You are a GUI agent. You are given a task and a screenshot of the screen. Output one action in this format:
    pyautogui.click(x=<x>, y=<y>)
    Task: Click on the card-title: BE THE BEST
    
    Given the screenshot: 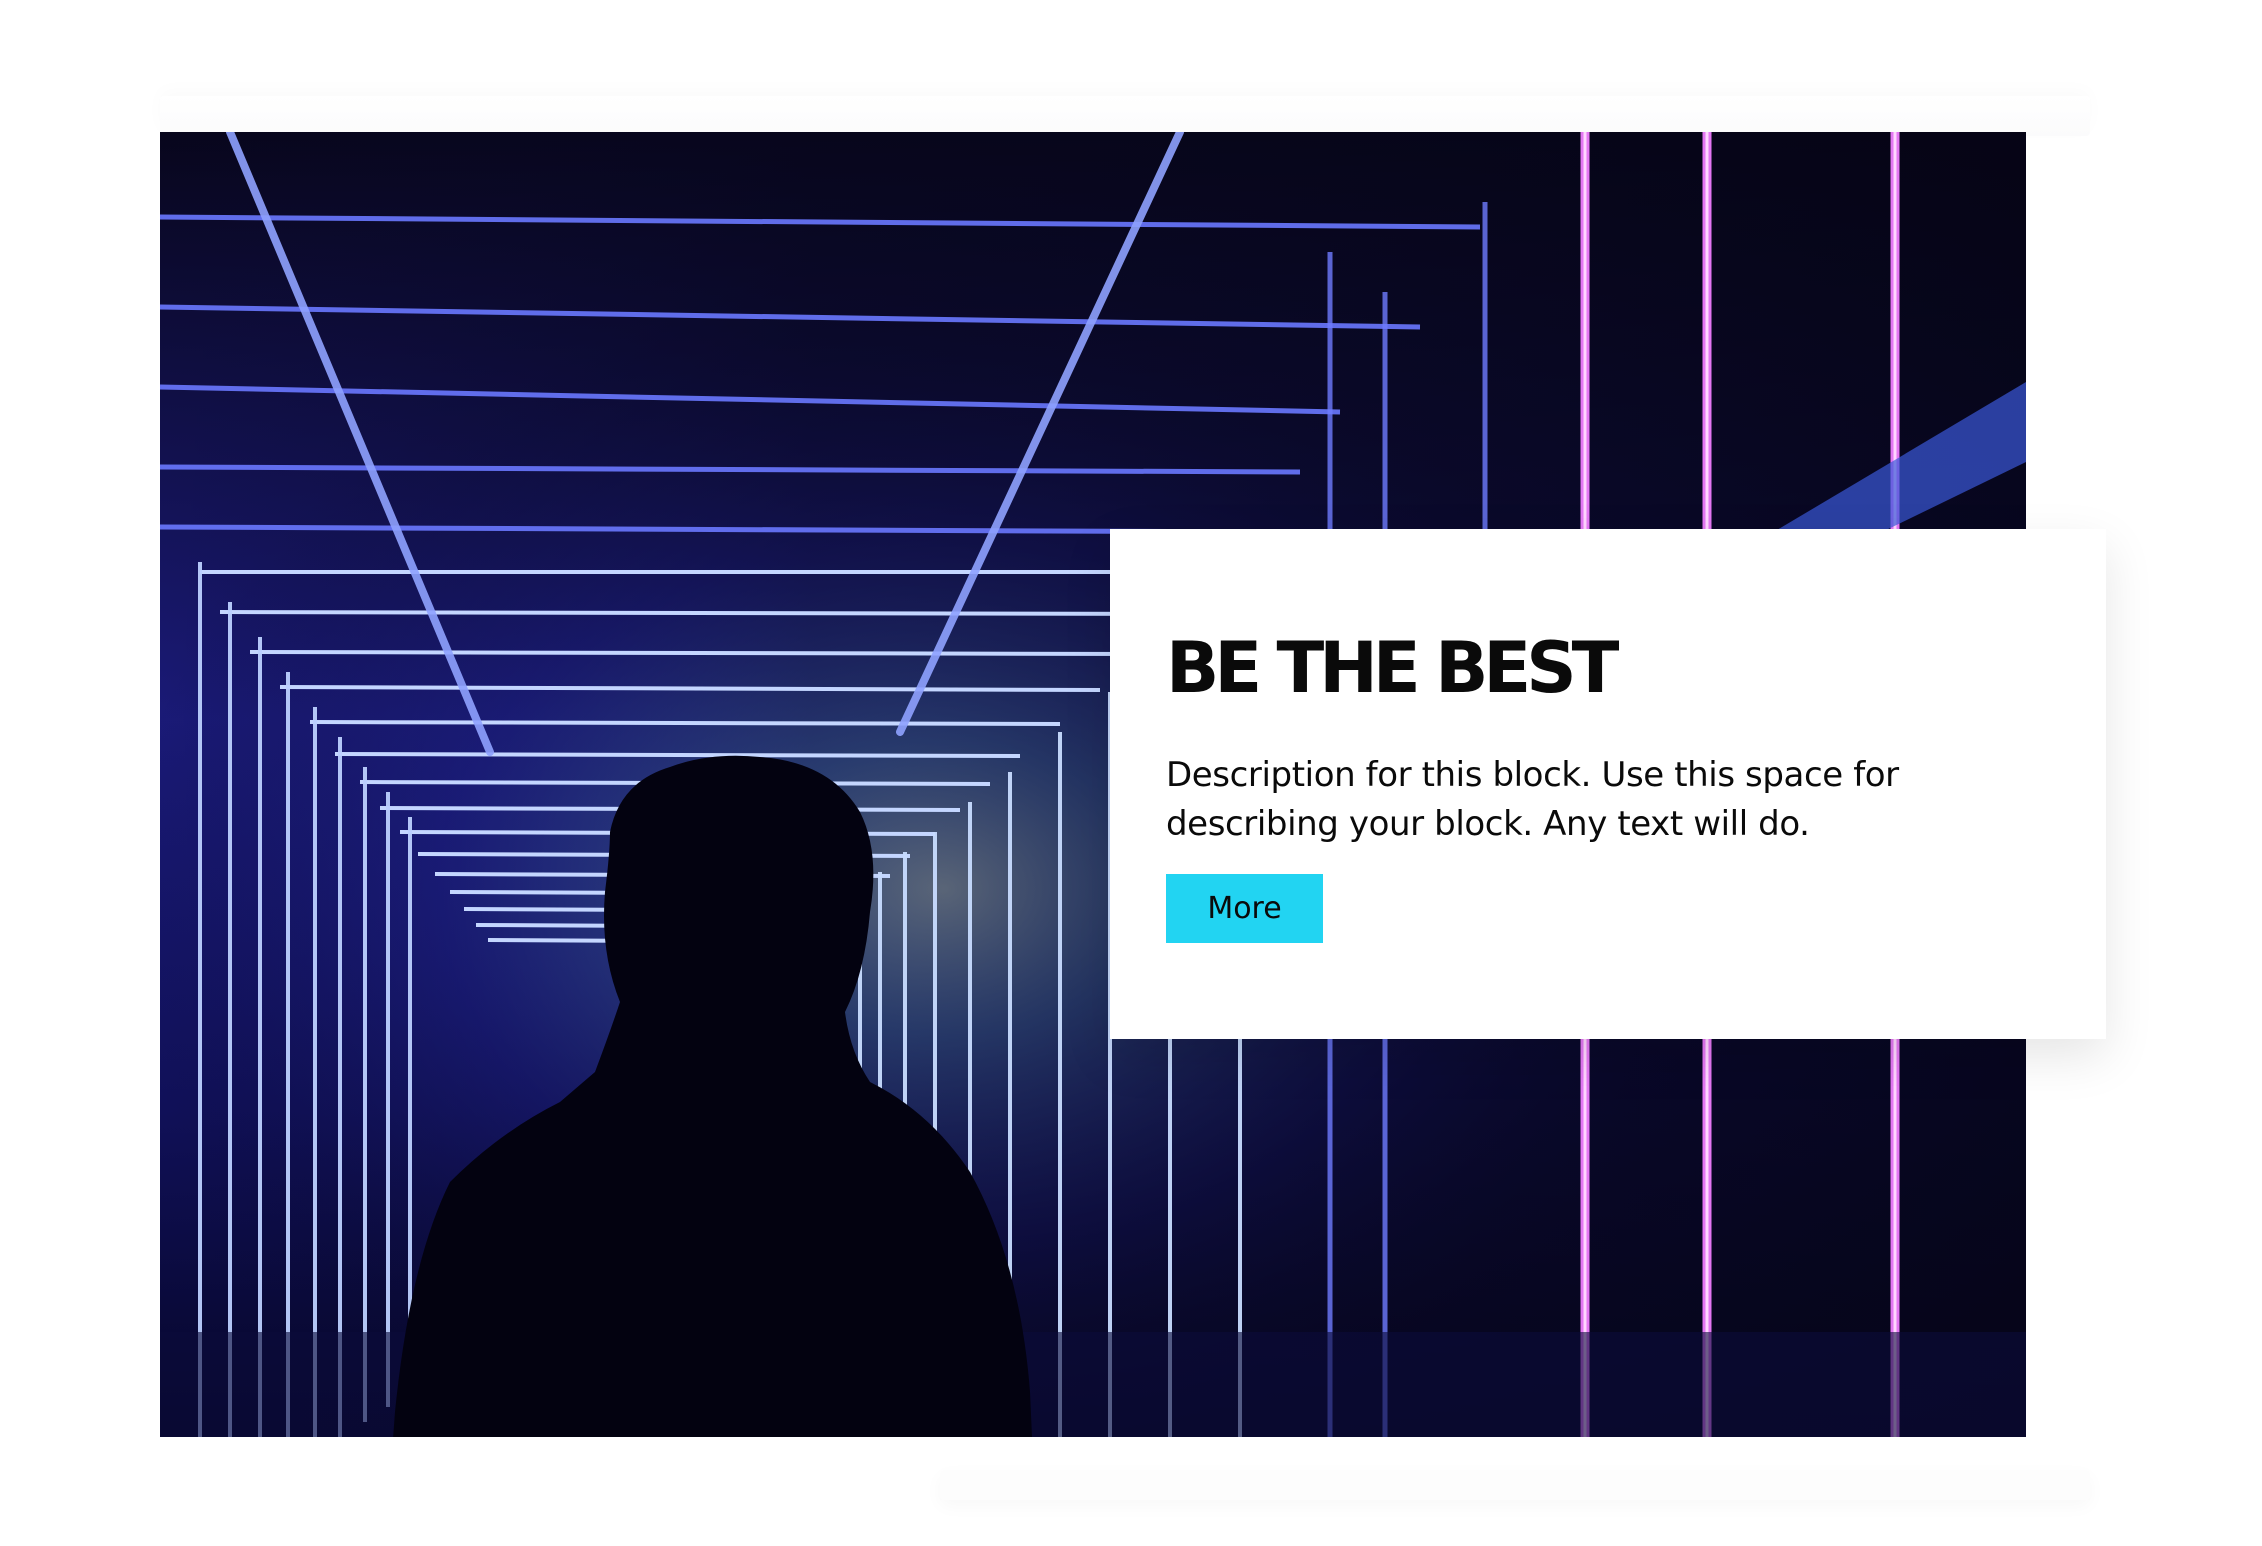 What is the action you would take?
    pyautogui.click(x=1392, y=668)
    